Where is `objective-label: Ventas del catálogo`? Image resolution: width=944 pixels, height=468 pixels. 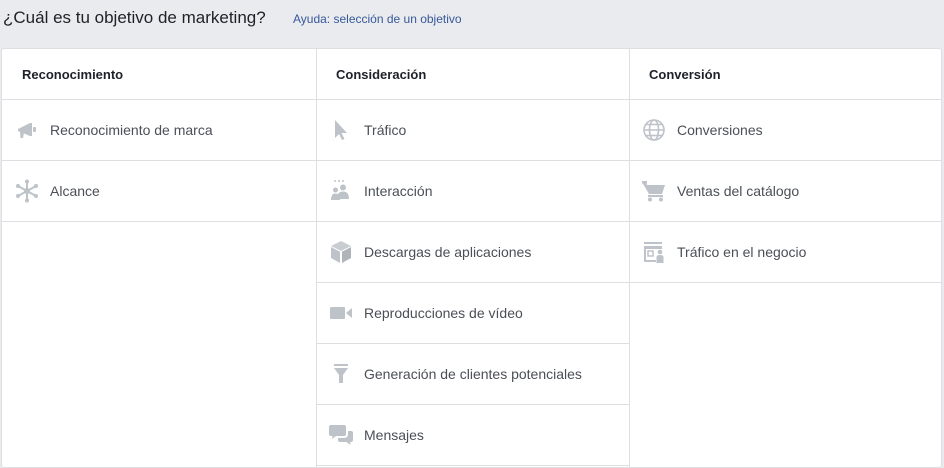 objective-label: Ventas del catálogo is located at coordinates (738, 191).